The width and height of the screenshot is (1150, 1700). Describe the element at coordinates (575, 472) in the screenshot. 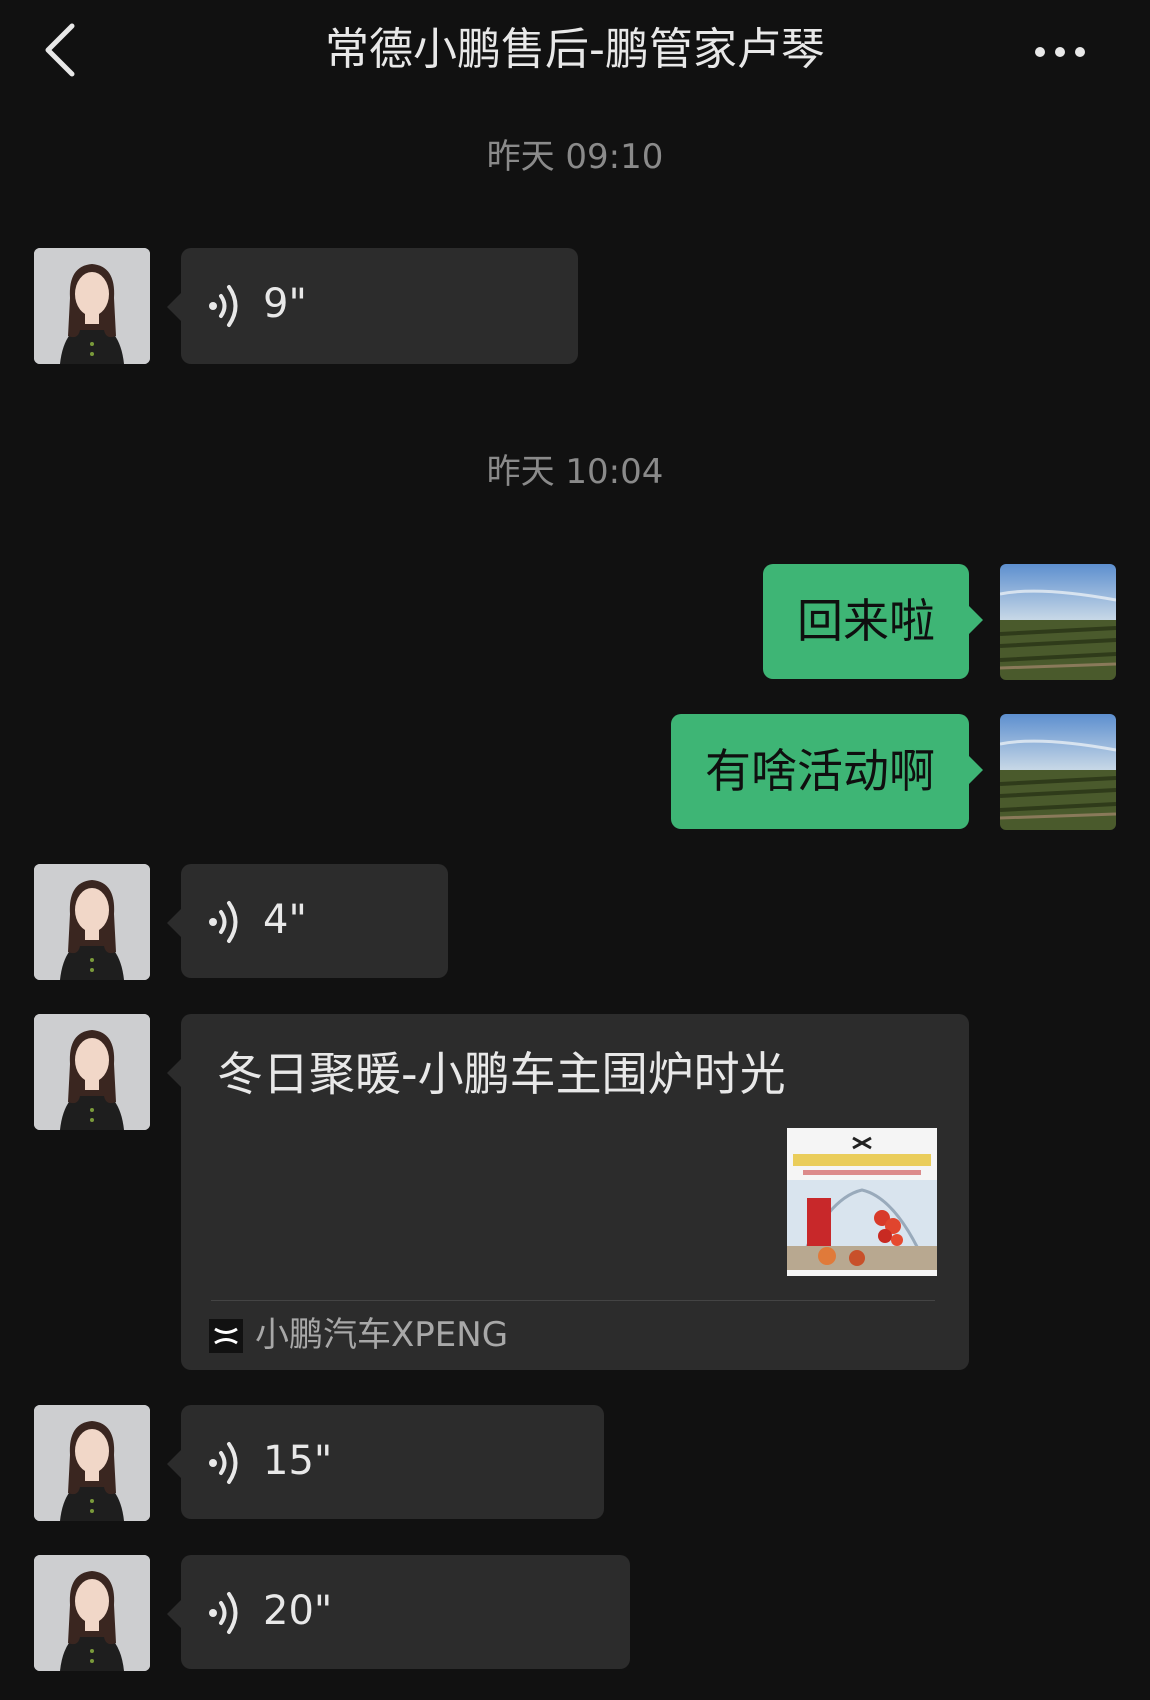

I see `timestamp: 昨天 10:04` at that location.